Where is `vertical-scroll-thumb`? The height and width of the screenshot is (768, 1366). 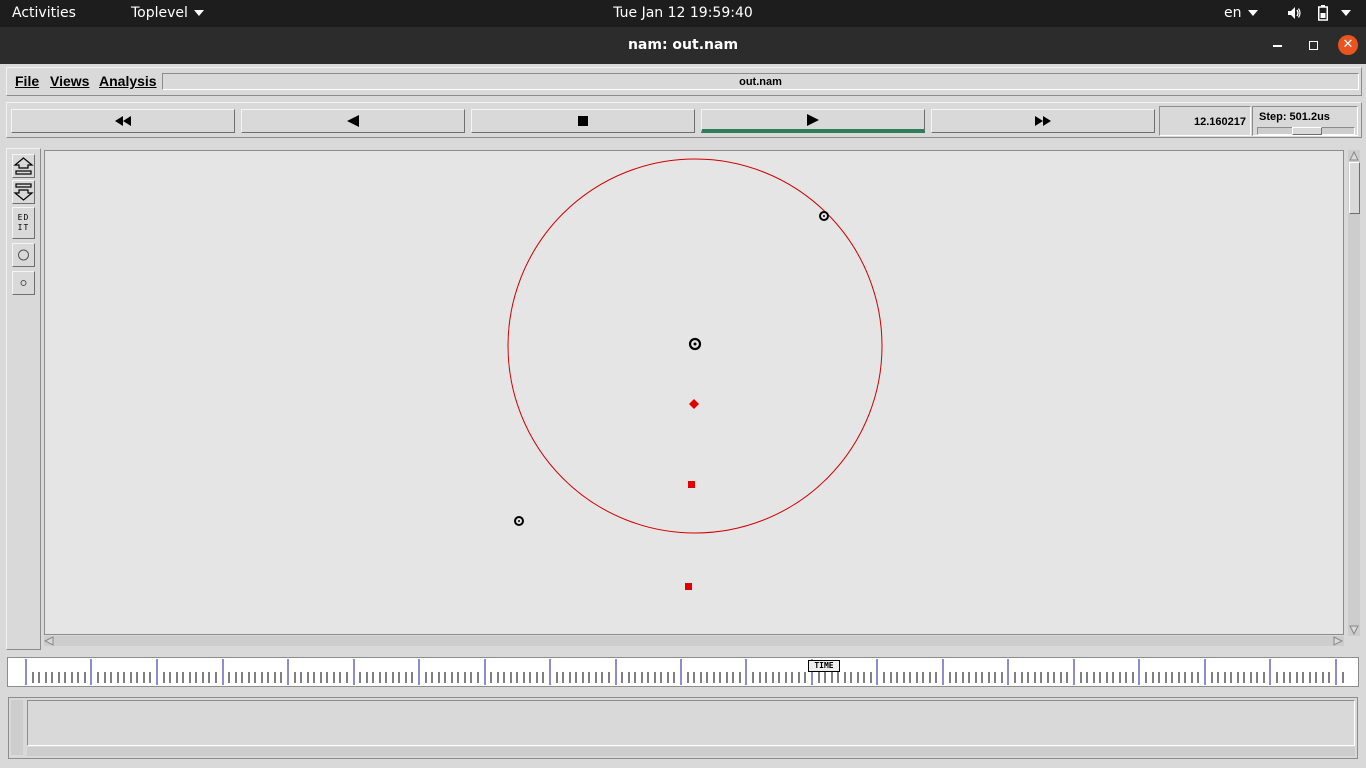 vertical-scroll-thumb is located at coordinates (1354, 188).